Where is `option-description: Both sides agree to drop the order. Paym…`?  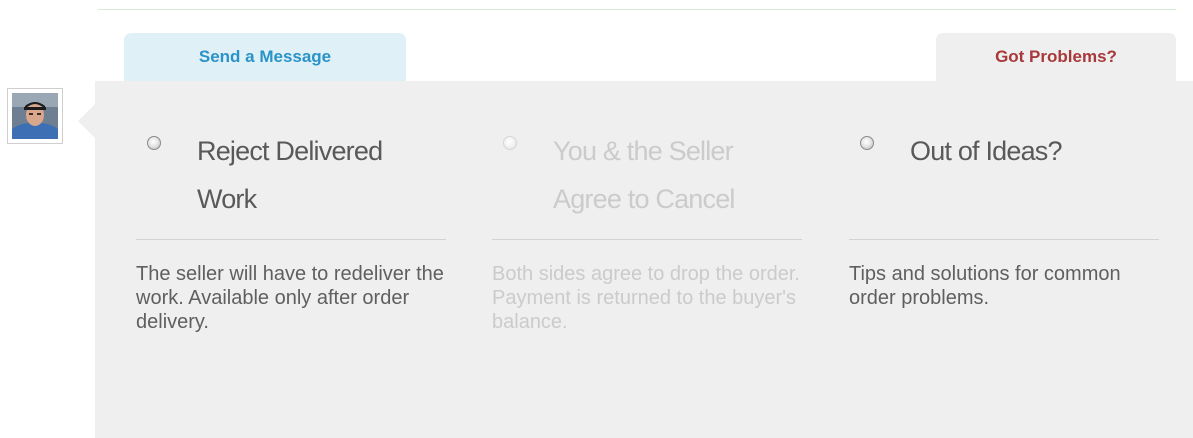 option-description: Both sides agree to drop the order. Paym… is located at coordinates (646, 298).